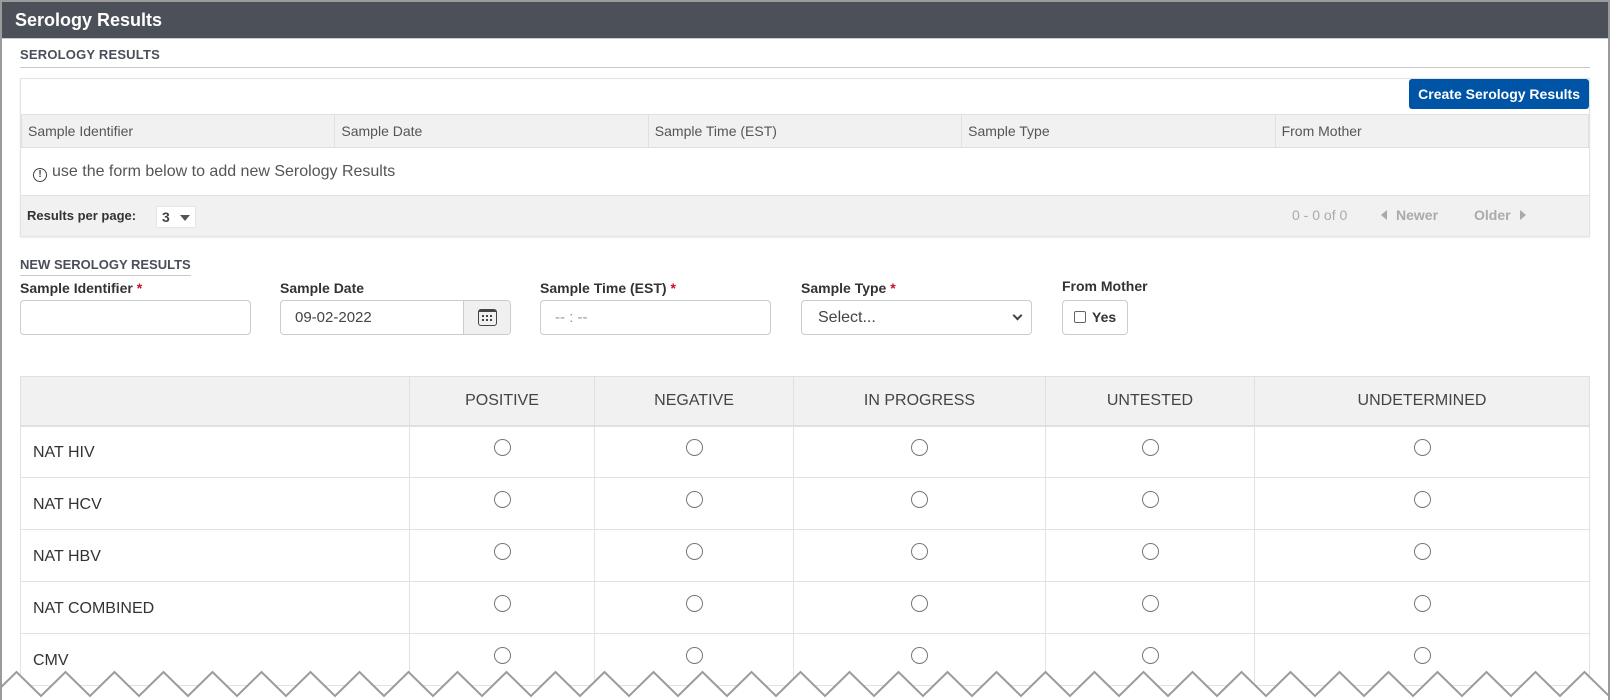 This screenshot has width=1610, height=700. Describe the element at coordinates (655, 317) in the screenshot. I see `sample-time-input: --` at that location.